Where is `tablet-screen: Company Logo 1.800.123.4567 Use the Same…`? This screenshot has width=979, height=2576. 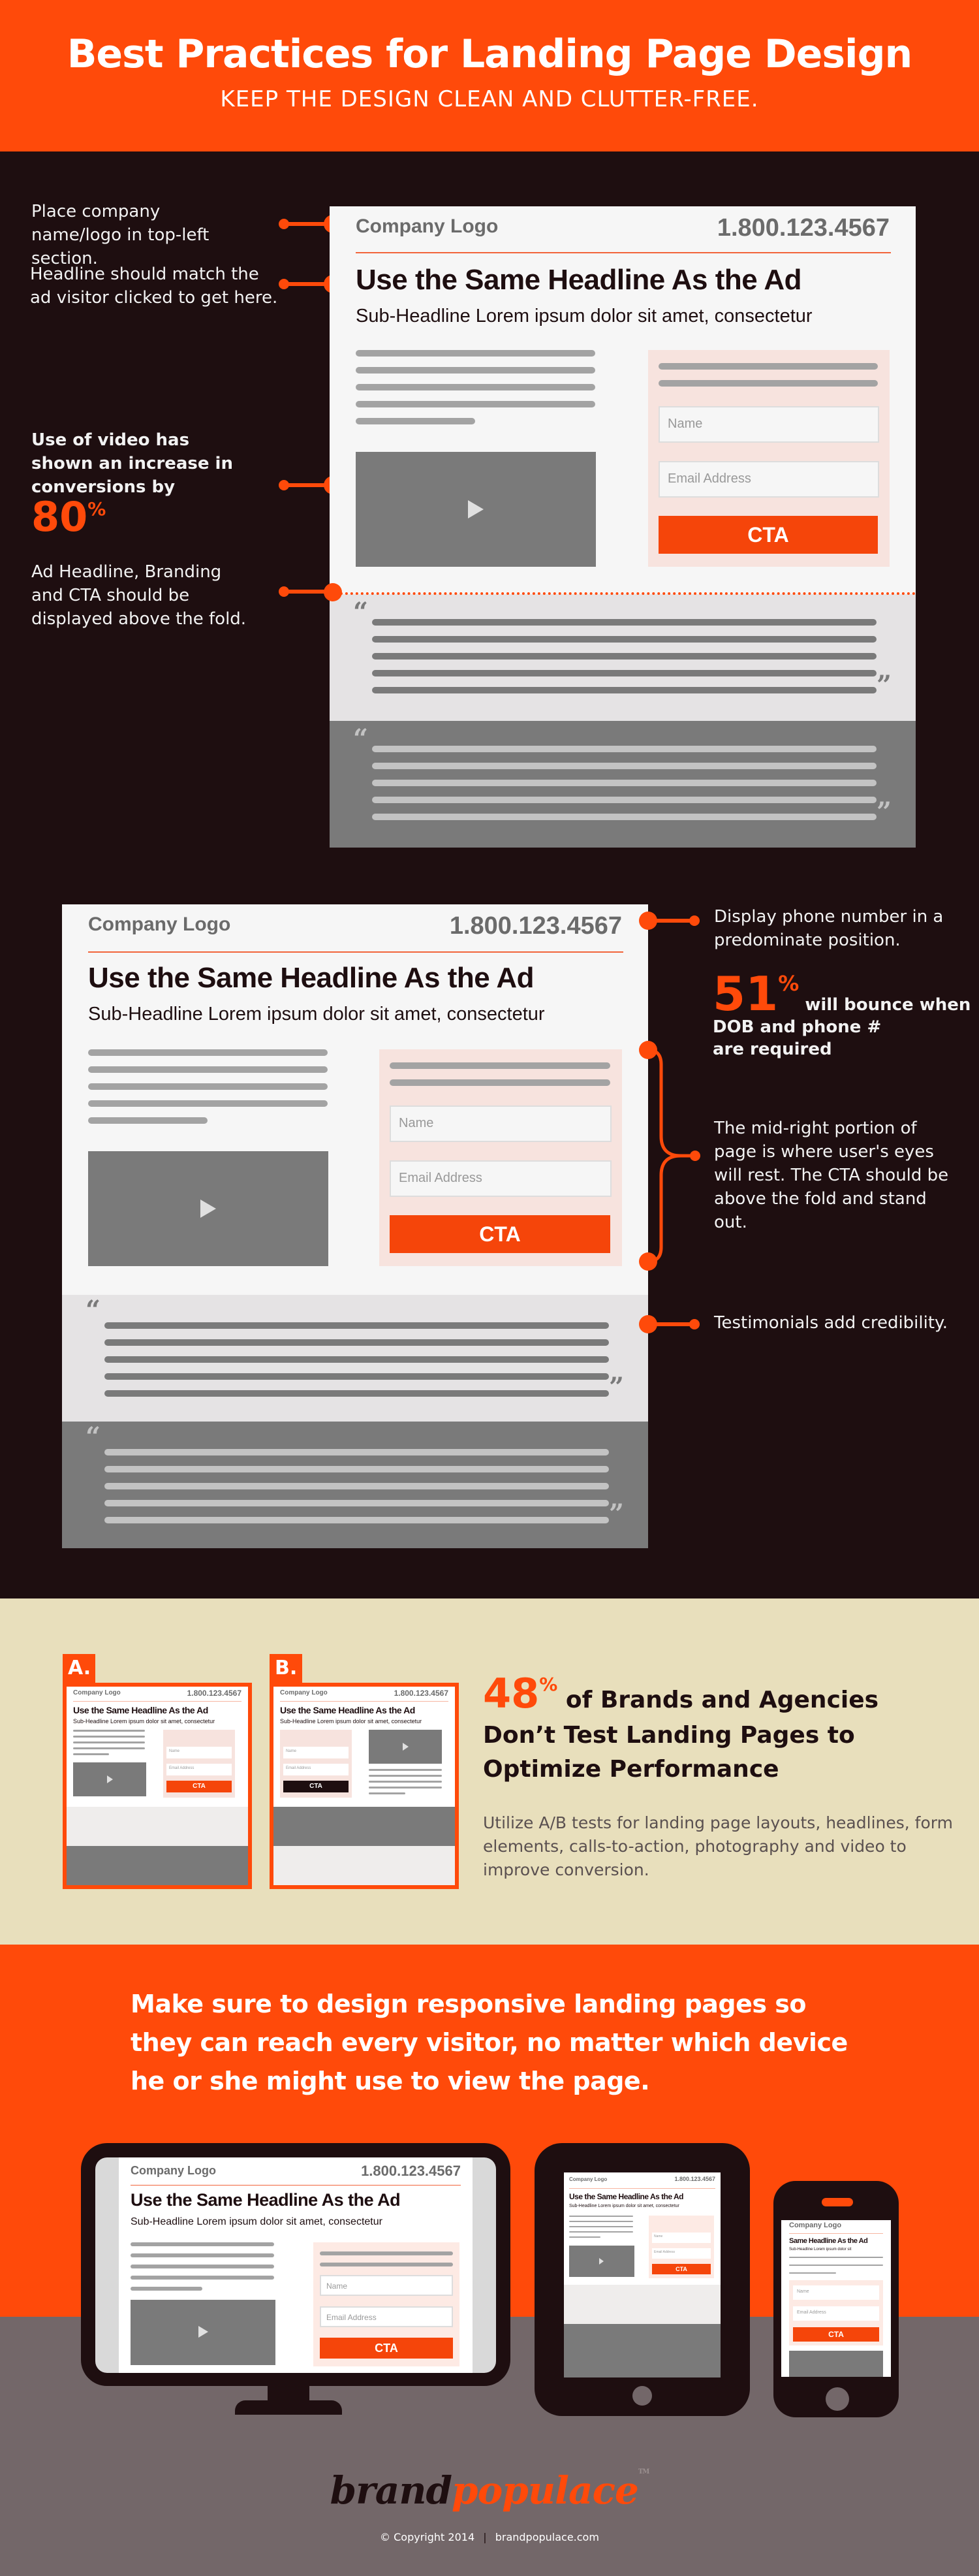 tablet-screen: Company Logo 1.800.123.4567 Use the Same… is located at coordinates (642, 2274).